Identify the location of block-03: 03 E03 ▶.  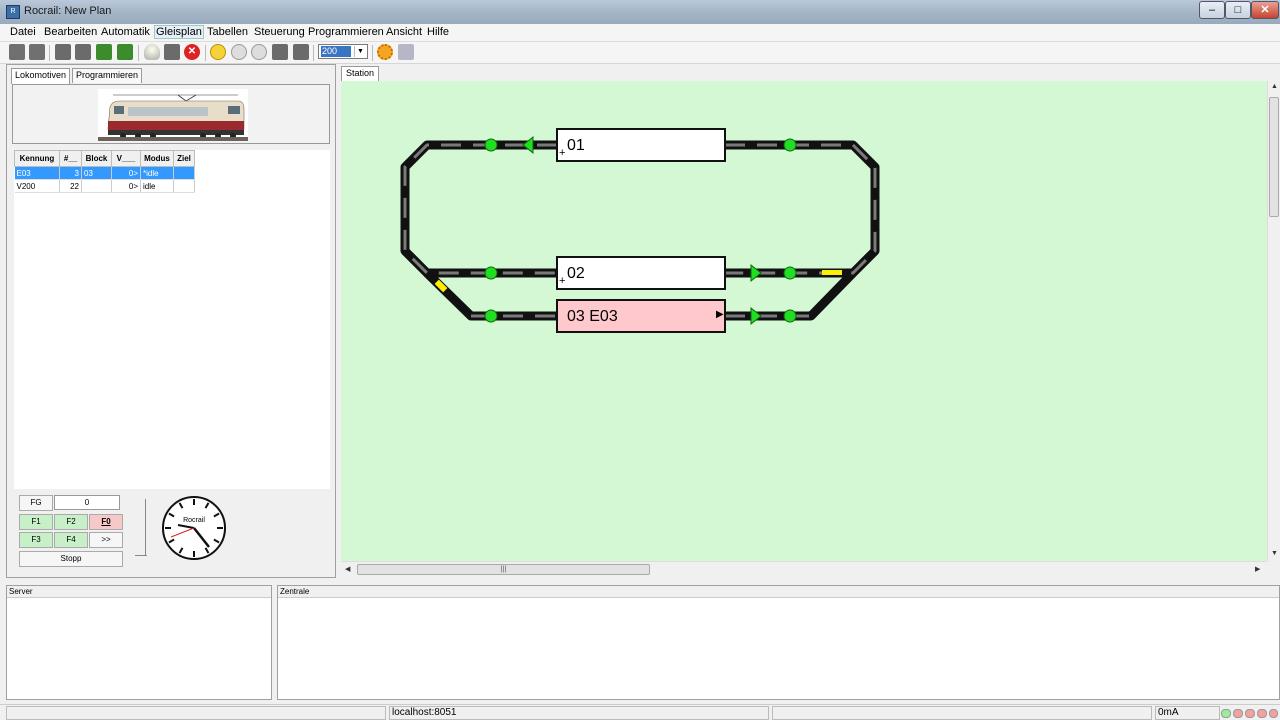
(641, 316).